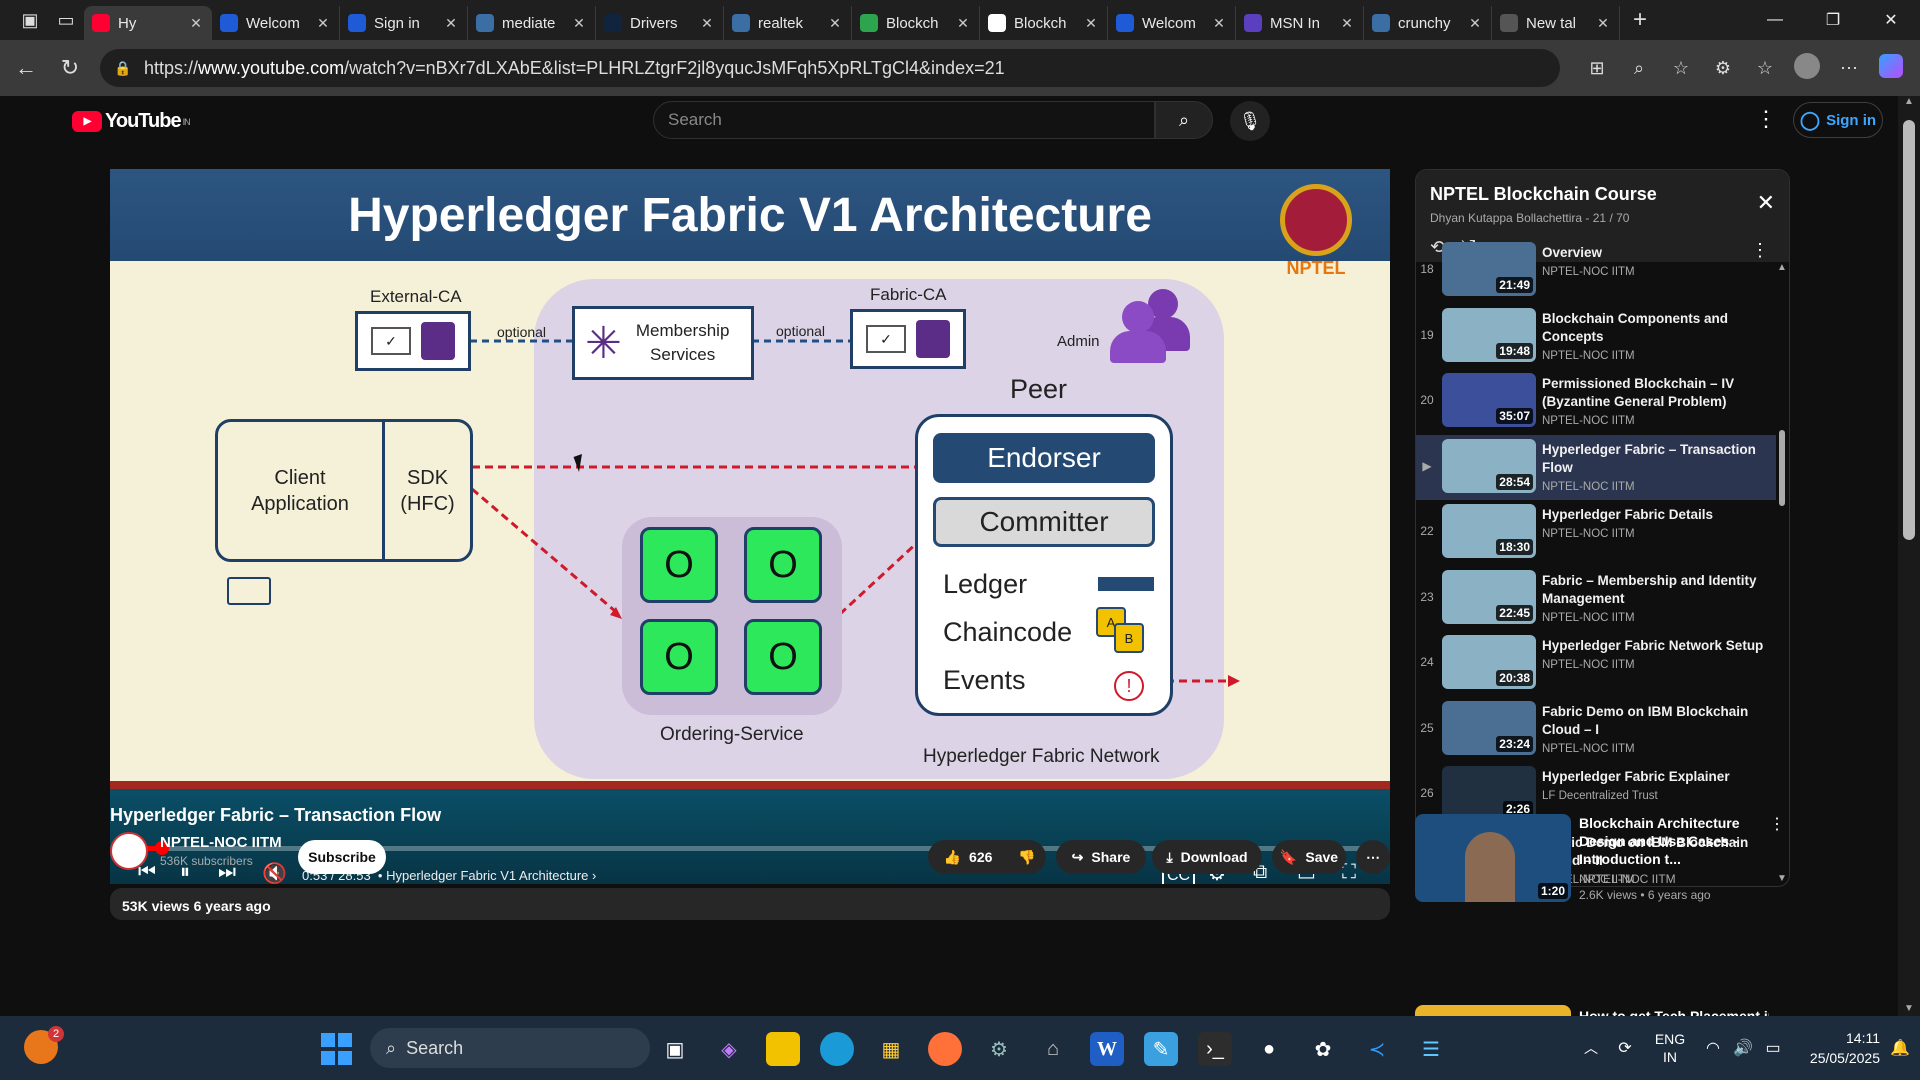  I want to click on more-menu-icon: ⋯, so click(1849, 68).